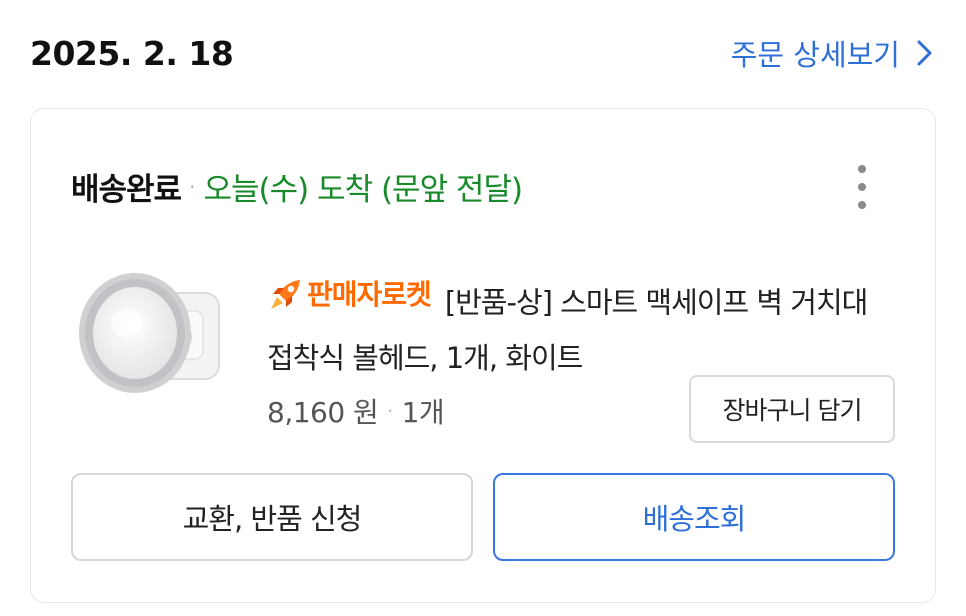 The width and height of the screenshot is (966, 616). Describe the element at coordinates (483, 517) in the screenshot. I see `order-actions: 교환, 반품 신청 배송조회` at that location.